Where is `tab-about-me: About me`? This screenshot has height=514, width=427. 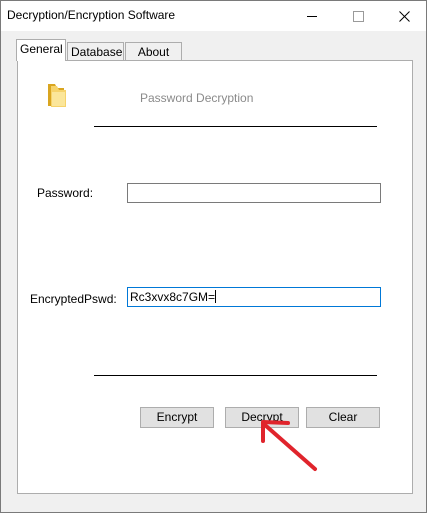
tab-about-me: About me is located at coordinates (153, 59).